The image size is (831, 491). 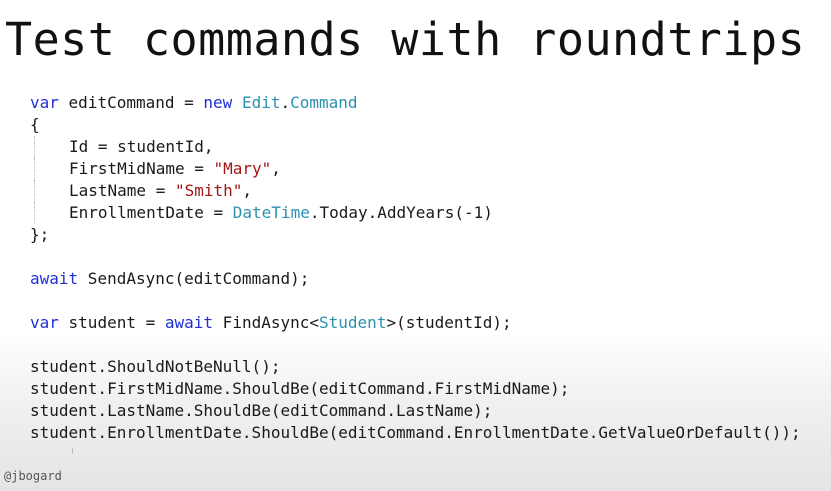 I want to click on slide-title: Test commands with roundtrips, so click(x=405, y=39).